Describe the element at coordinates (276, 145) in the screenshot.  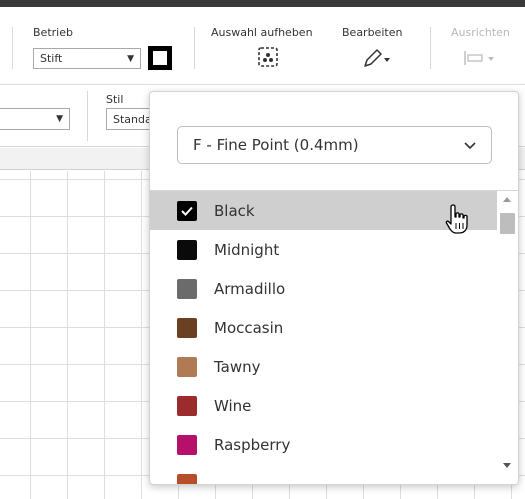
I see `pen-tip-value: F - Fine Point (0.4mm)` at that location.